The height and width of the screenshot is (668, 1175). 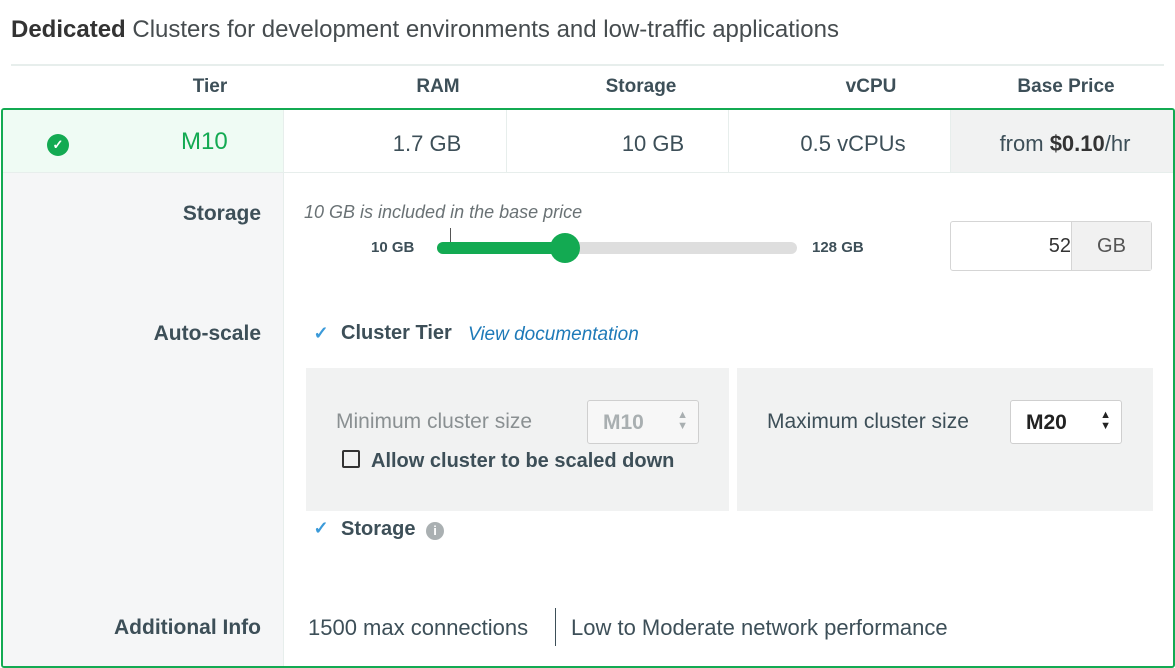 I want to click on header-ram: RAM, so click(x=438, y=86).